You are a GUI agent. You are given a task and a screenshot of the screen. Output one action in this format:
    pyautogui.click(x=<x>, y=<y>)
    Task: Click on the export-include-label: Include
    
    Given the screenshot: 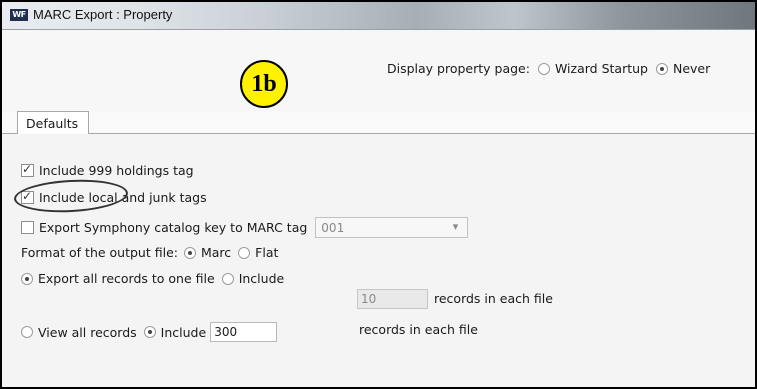 What is the action you would take?
    pyautogui.click(x=262, y=278)
    